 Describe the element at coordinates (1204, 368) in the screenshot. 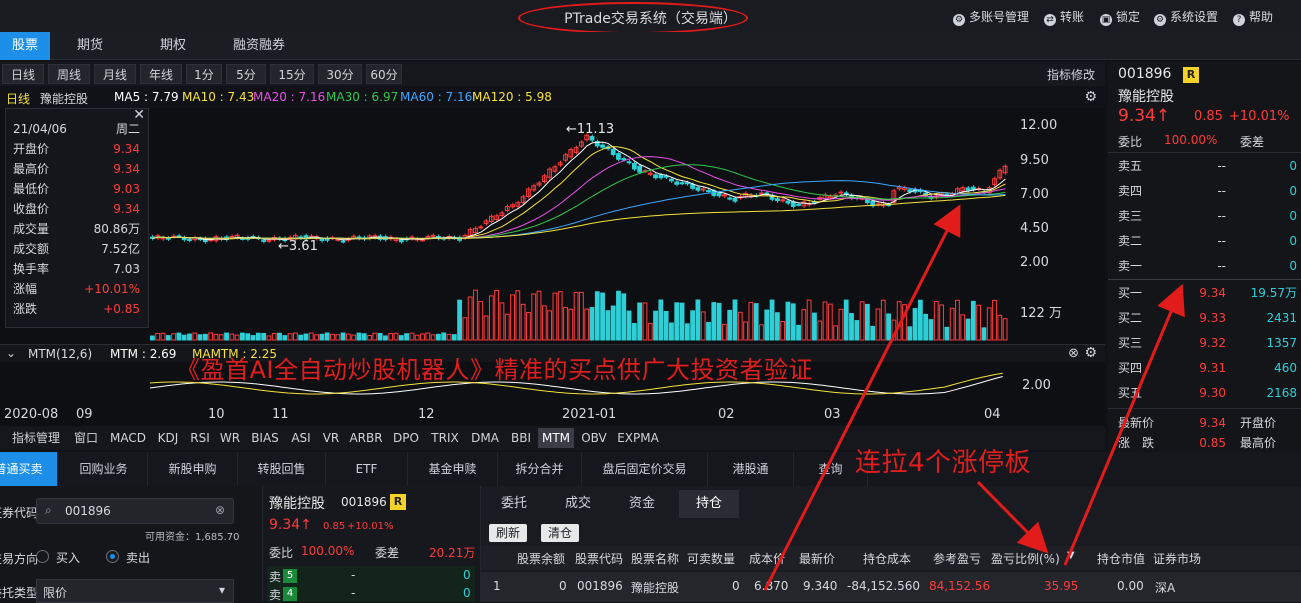

I see `buy-level-row: 买四 9.31 460` at that location.